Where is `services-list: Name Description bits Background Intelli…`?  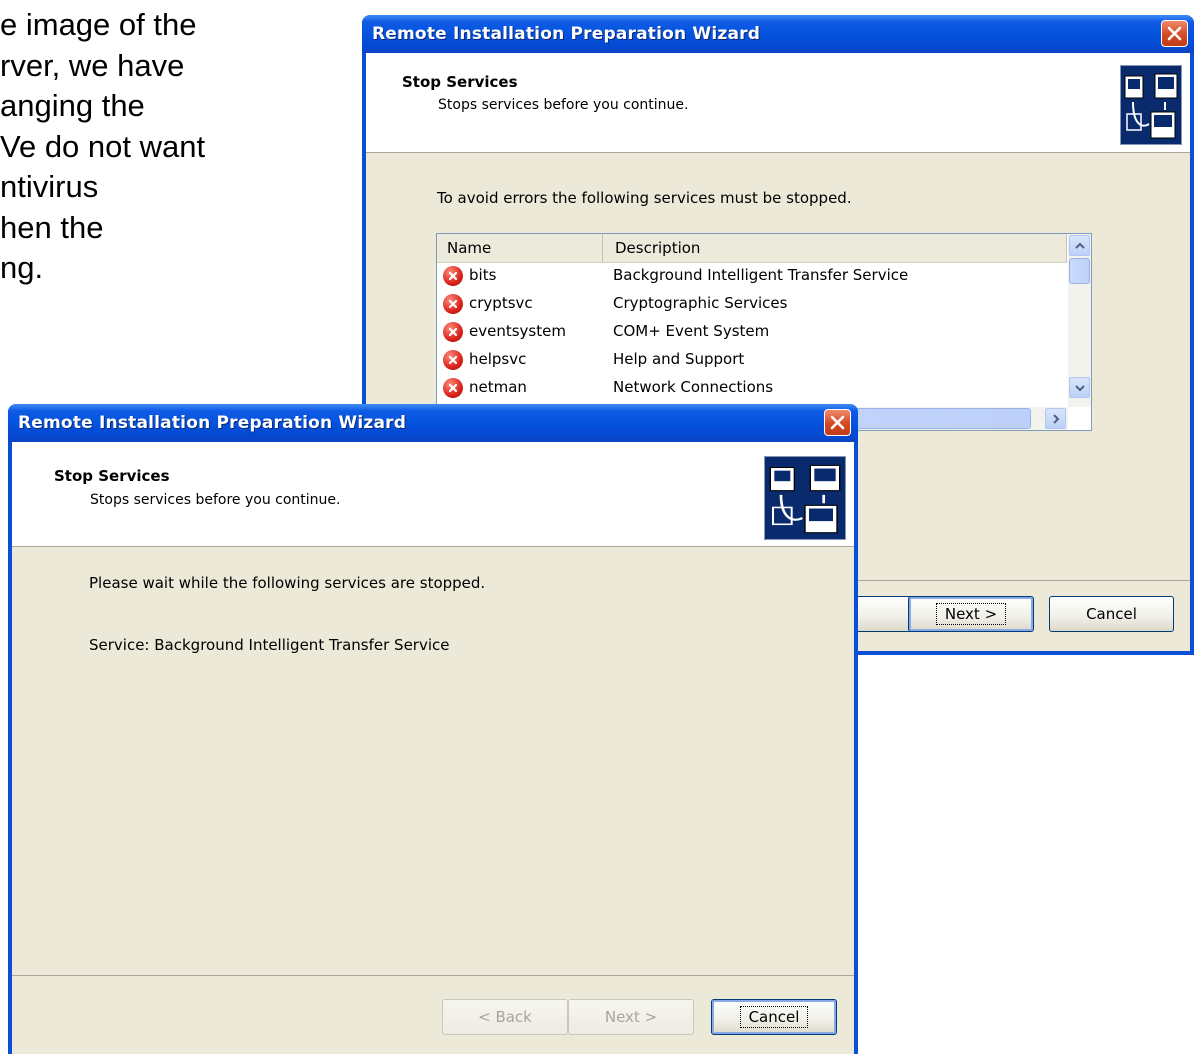 services-list: Name Description bits Background Intelli… is located at coordinates (764, 332).